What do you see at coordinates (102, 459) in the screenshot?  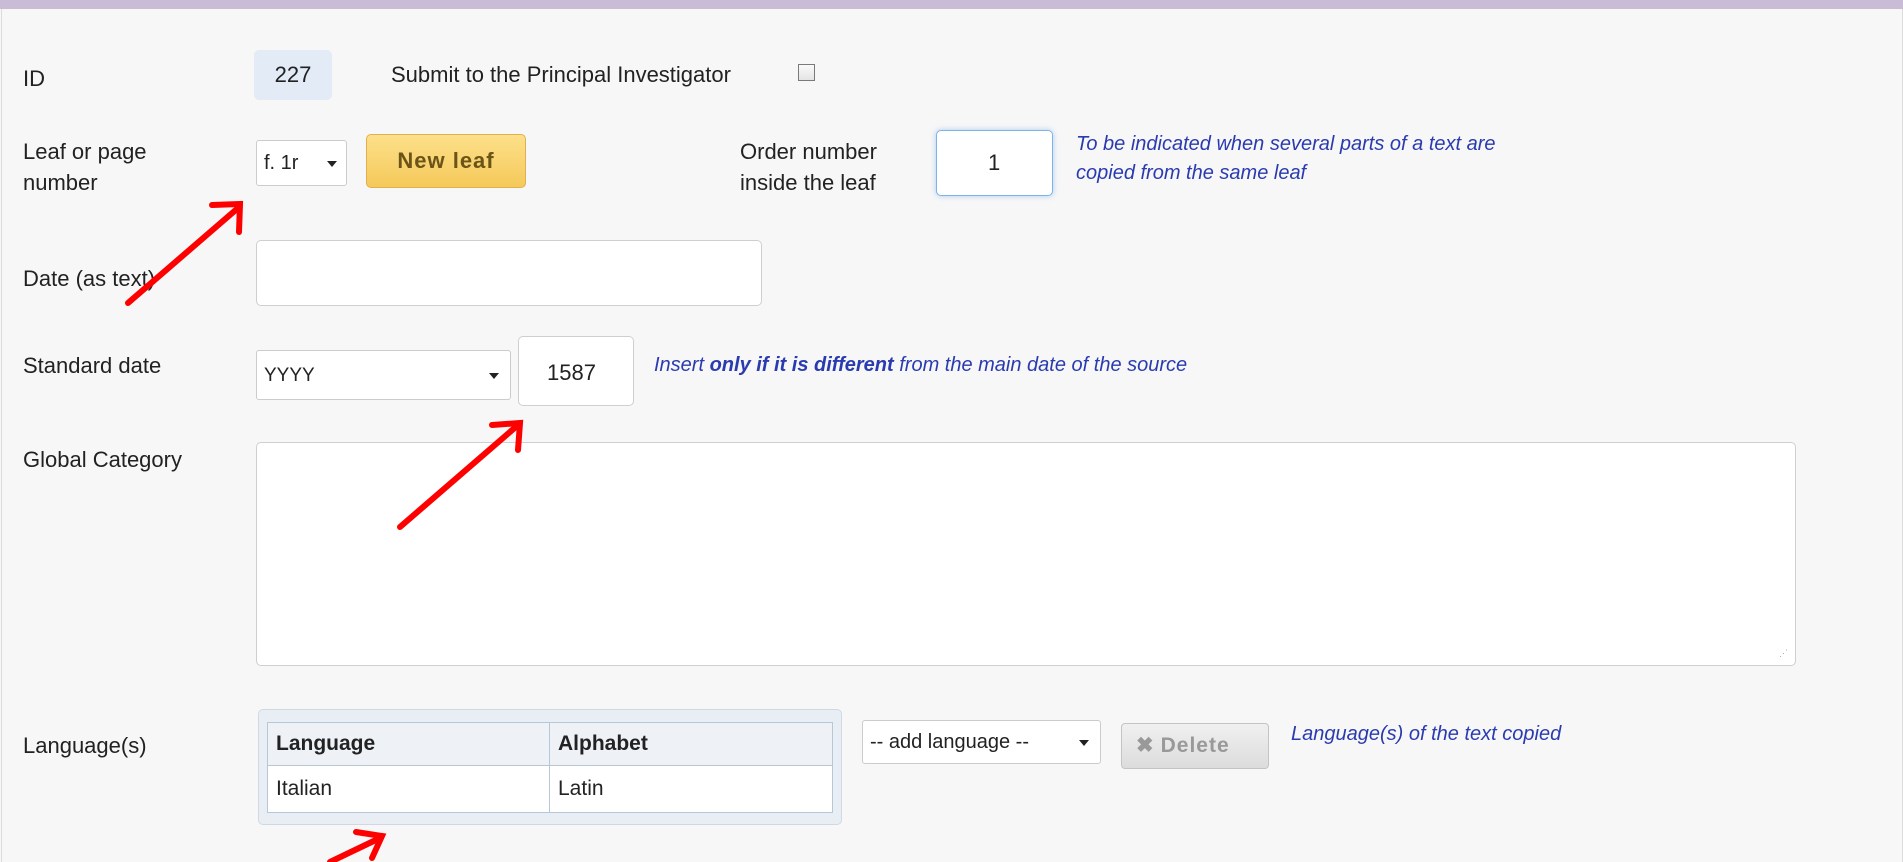 I see `global-category-label: Global Category` at bounding box center [102, 459].